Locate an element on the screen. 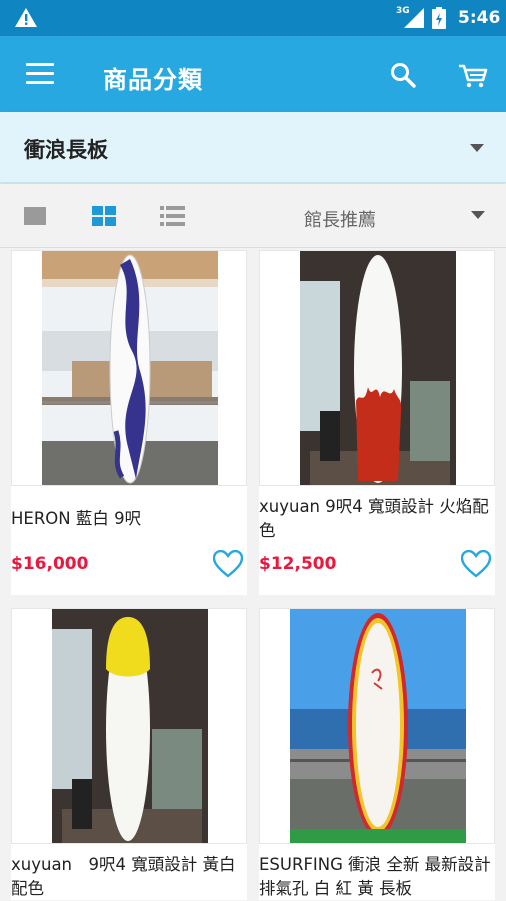  list-view-icon is located at coordinates (172, 216).